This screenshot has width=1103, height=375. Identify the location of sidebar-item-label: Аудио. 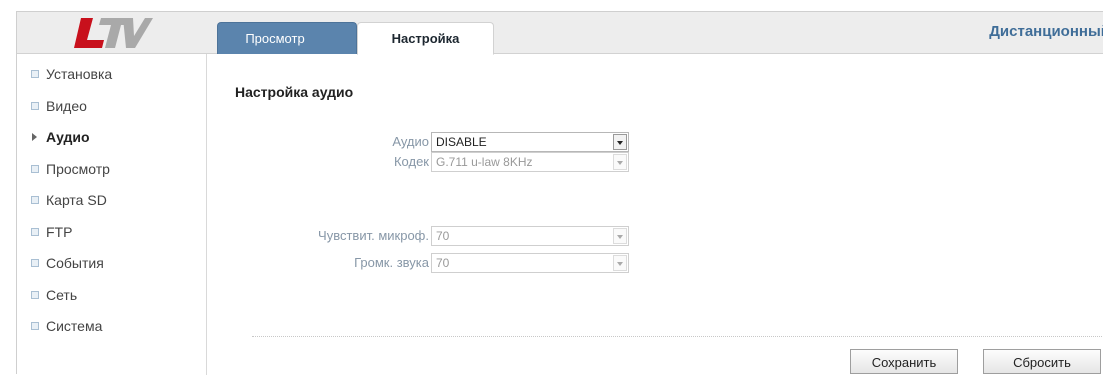
(68, 137).